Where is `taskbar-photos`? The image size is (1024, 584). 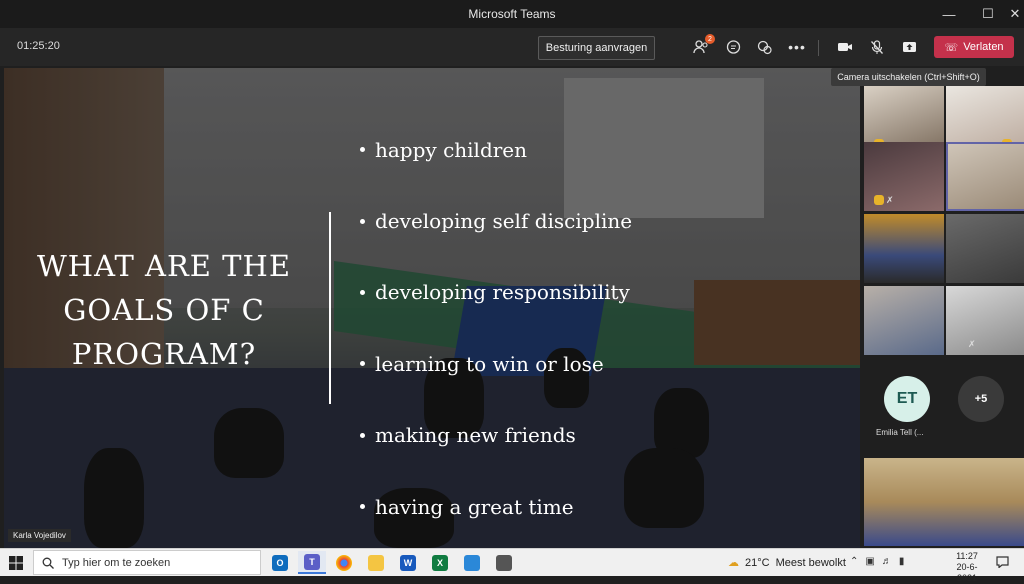
taskbar-photos is located at coordinates (472, 562).